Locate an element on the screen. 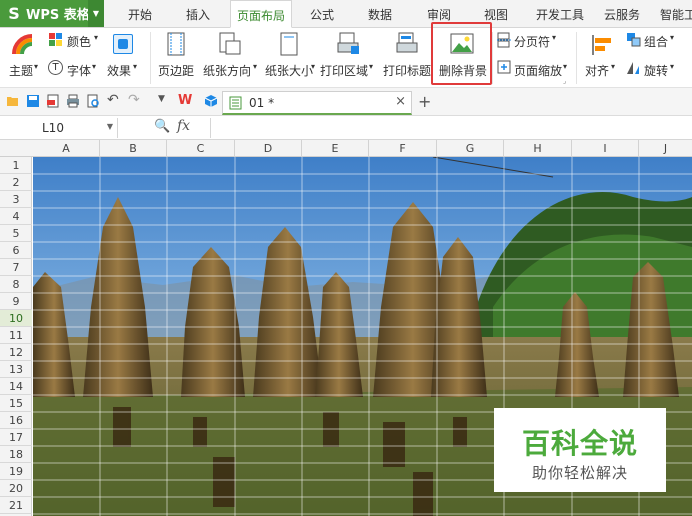 The height and width of the screenshot is (516, 692). formula-input is located at coordinates (451, 128).